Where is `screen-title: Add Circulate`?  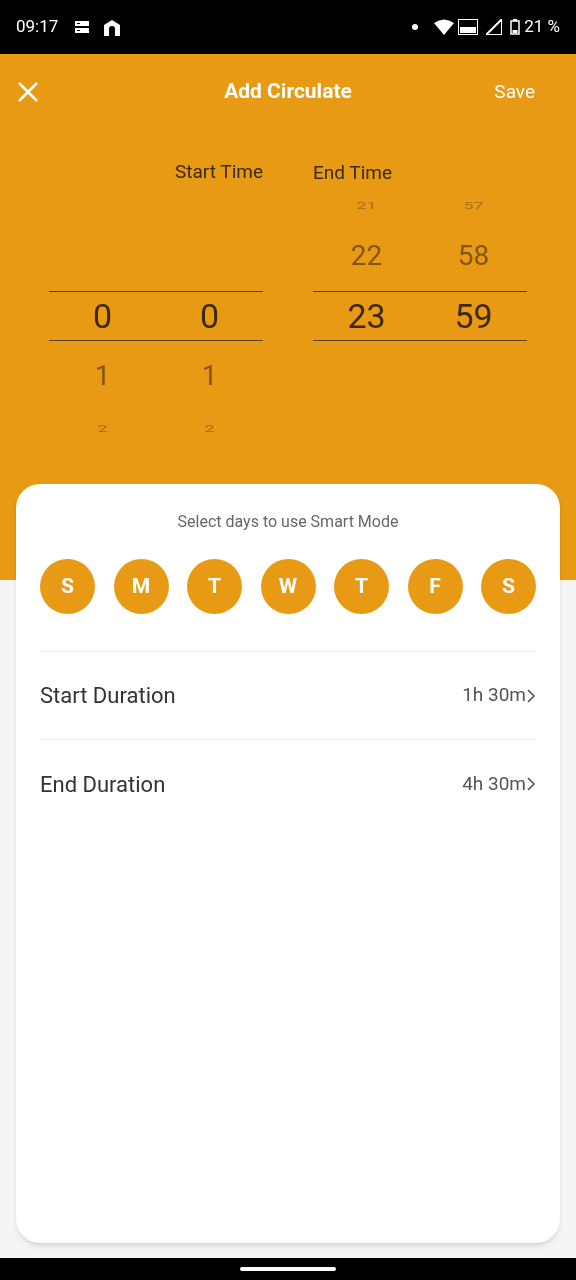
screen-title: Add Circulate is located at coordinates (288, 92).